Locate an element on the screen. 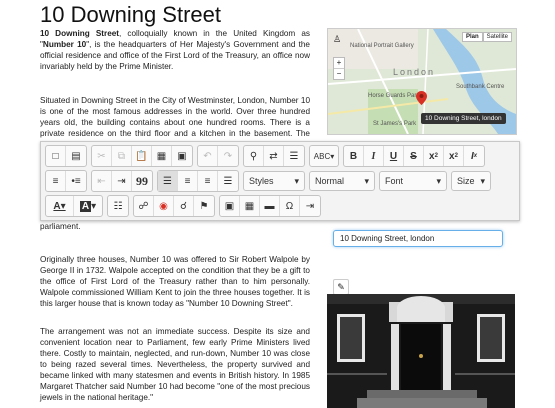 This screenshot has width=555, height=408. page-title: 10 Downing Street is located at coordinates (130, 14).